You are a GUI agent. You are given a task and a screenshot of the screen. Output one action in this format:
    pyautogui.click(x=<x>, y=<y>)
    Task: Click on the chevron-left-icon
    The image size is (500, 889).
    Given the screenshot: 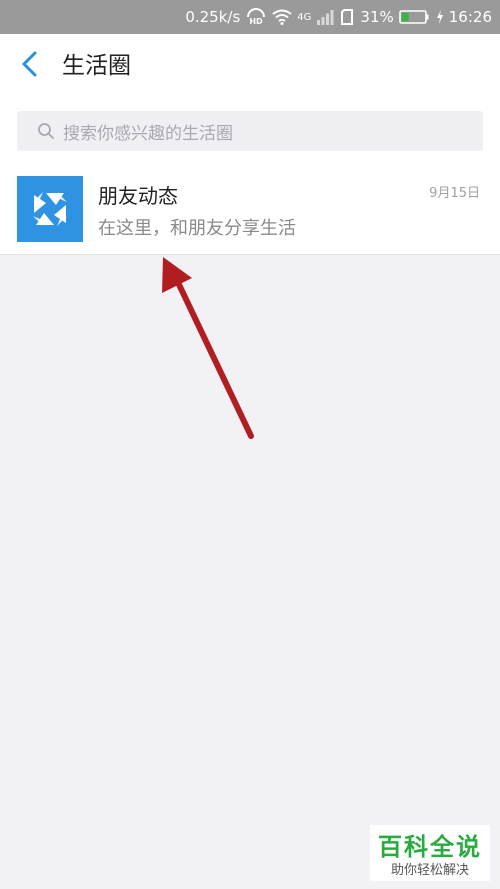 What is the action you would take?
    pyautogui.click(x=30, y=66)
    